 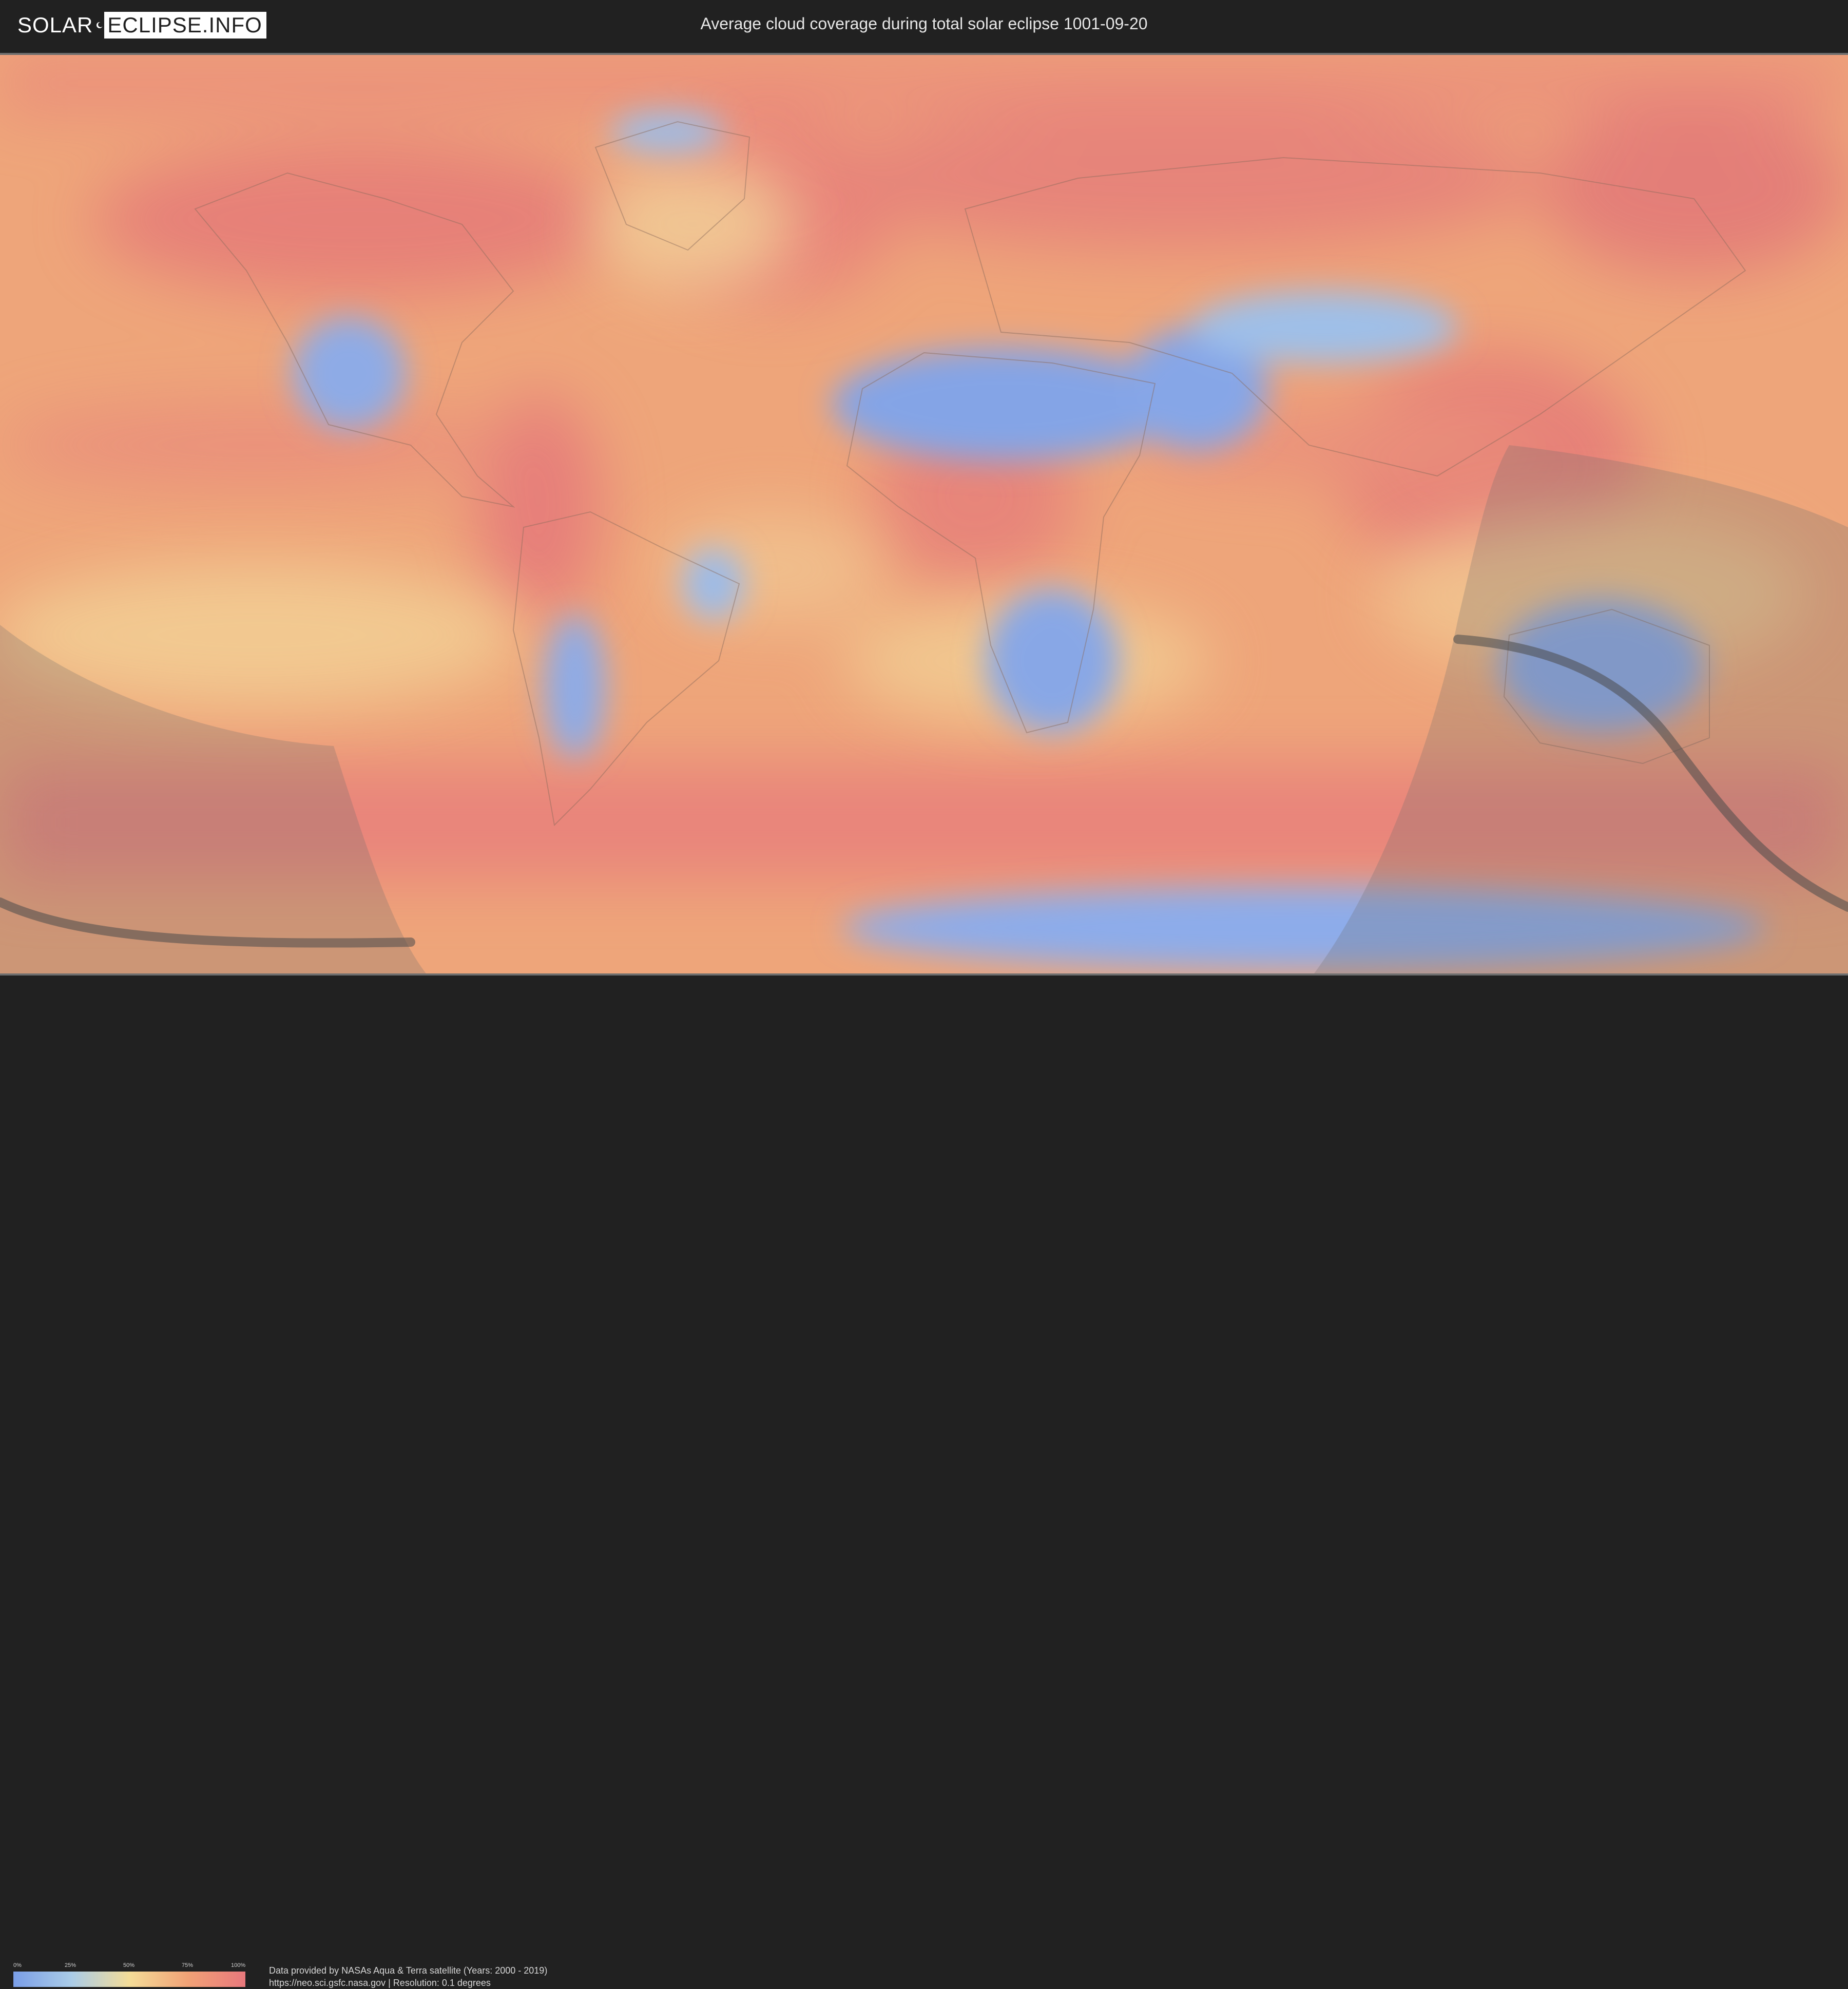 What do you see at coordinates (238, 1965) in the screenshot?
I see `legend-tick-100: 100%` at bounding box center [238, 1965].